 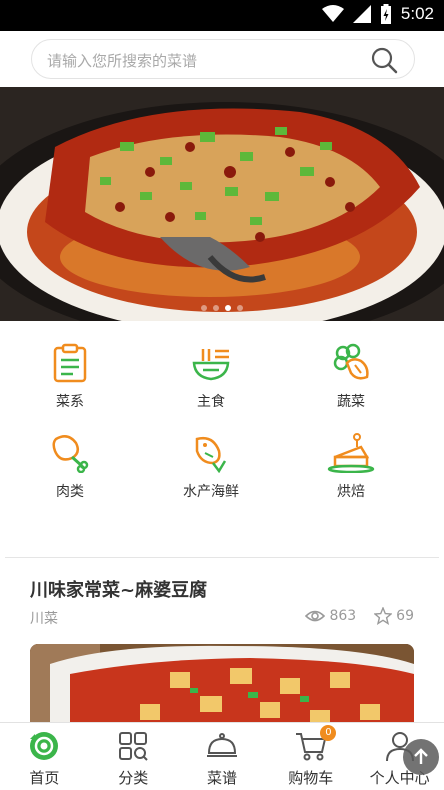 I want to click on mapo-tofu-image, so click(x=222, y=689).